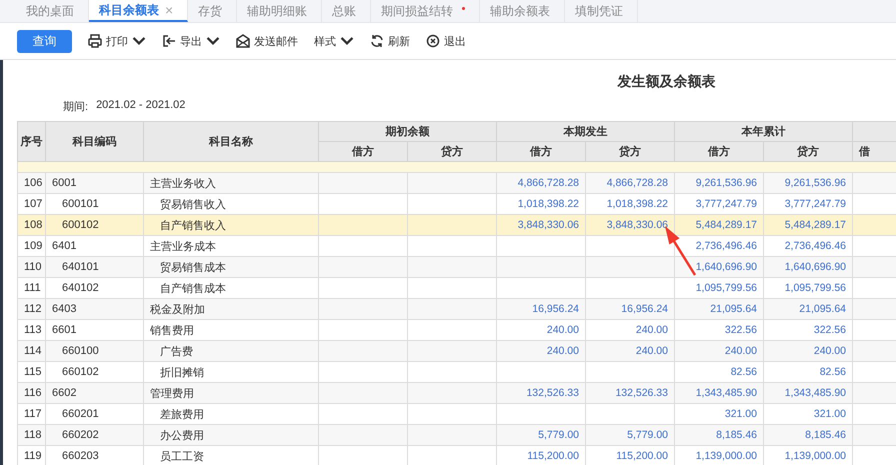  Describe the element at coordinates (95, 225) in the screenshot. I see `table-cell: 600102` at that location.